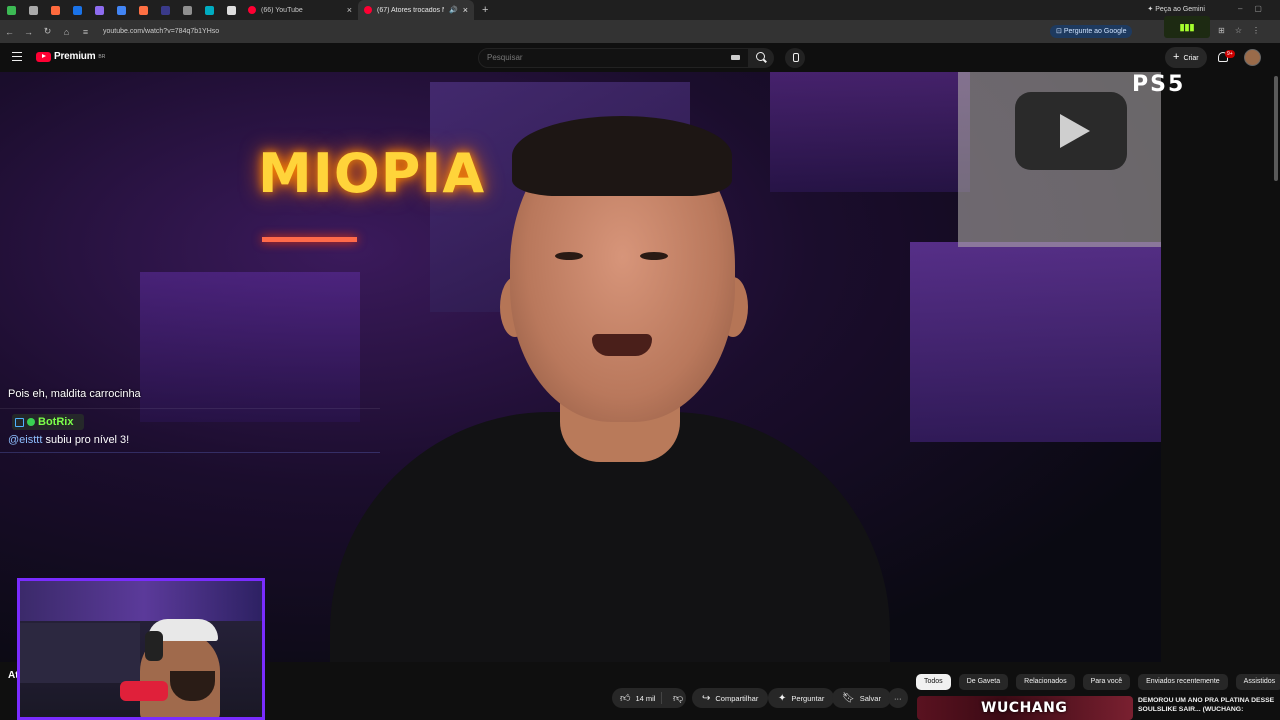 Image resolution: width=1280 pixels, height=720 pixels. Describe the element at coordinates (17, 57) in the screenshot. I see `menu-icon` at that location.